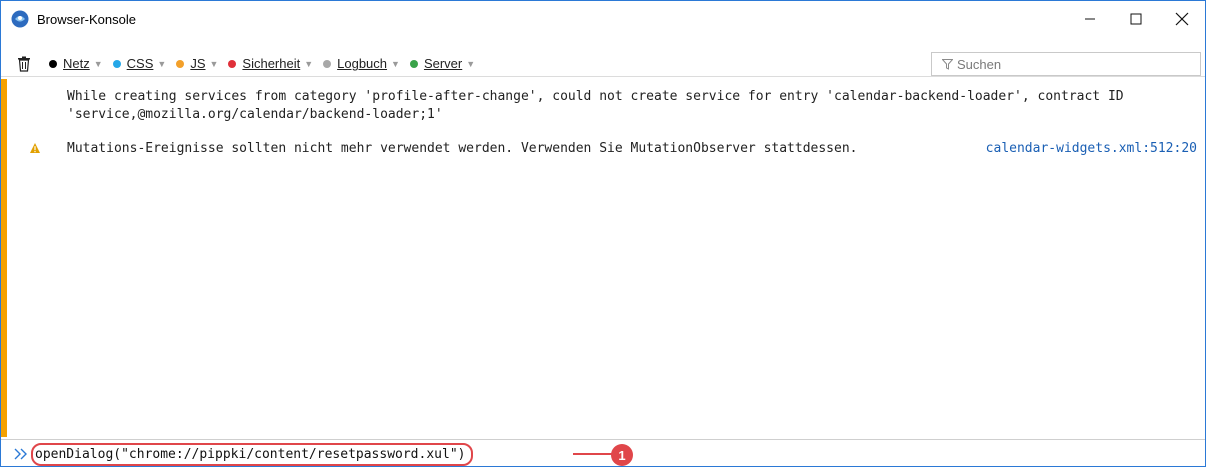  I want to click on maximize-button, so click(1136, 19).